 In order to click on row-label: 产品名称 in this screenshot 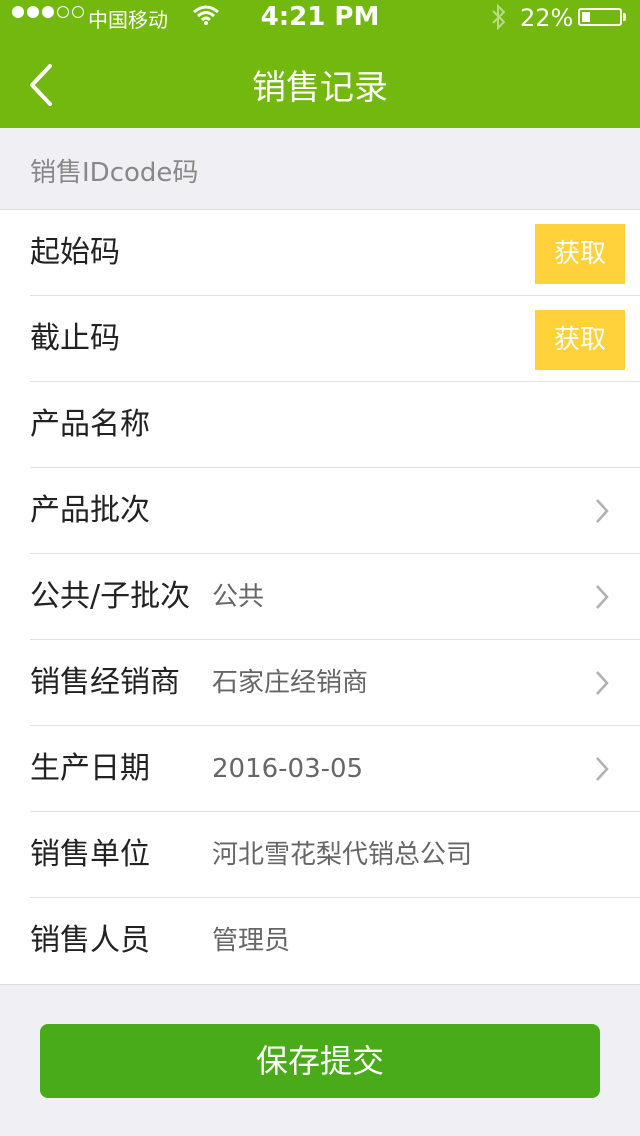, I will do `click(90, 424)`.